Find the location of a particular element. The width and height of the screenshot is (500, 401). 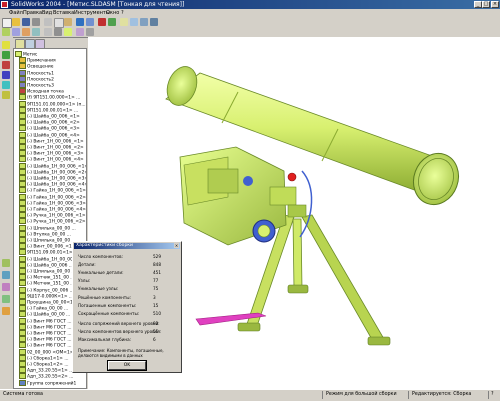

chamfer-icon is located at coordinates (6, 95).